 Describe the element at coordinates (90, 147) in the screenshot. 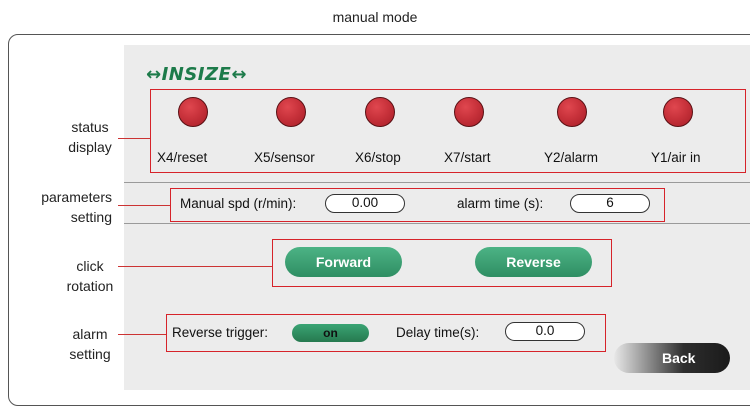

I see `callout-line-2: display` at that location.